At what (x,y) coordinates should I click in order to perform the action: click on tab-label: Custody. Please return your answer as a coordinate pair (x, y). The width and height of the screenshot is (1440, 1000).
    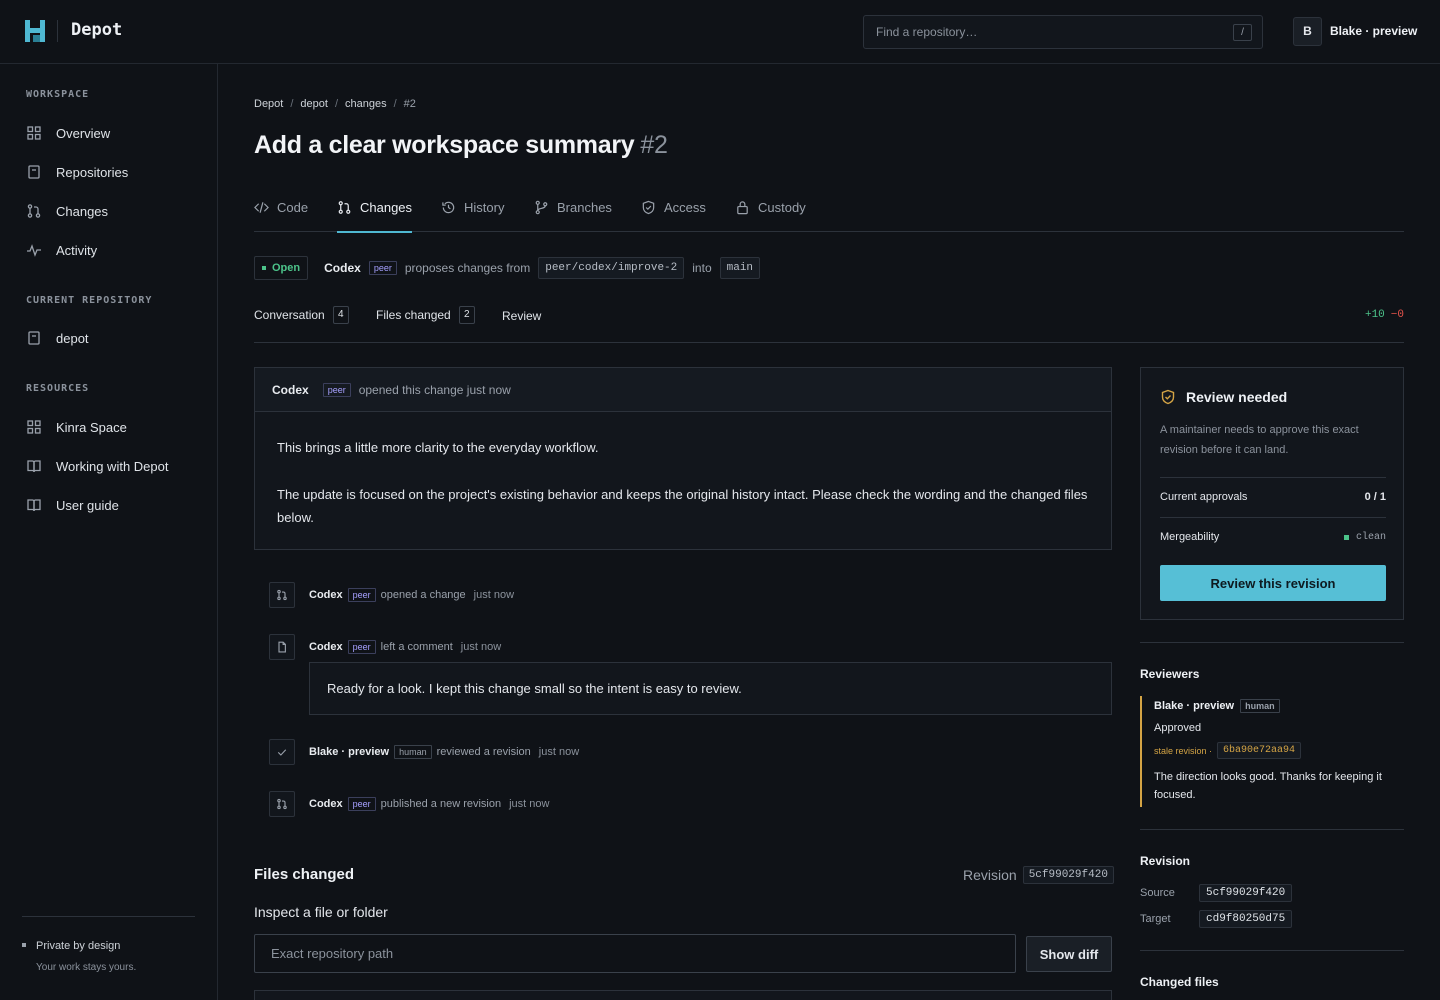
    Looking at the image, I should click on (782, 207).